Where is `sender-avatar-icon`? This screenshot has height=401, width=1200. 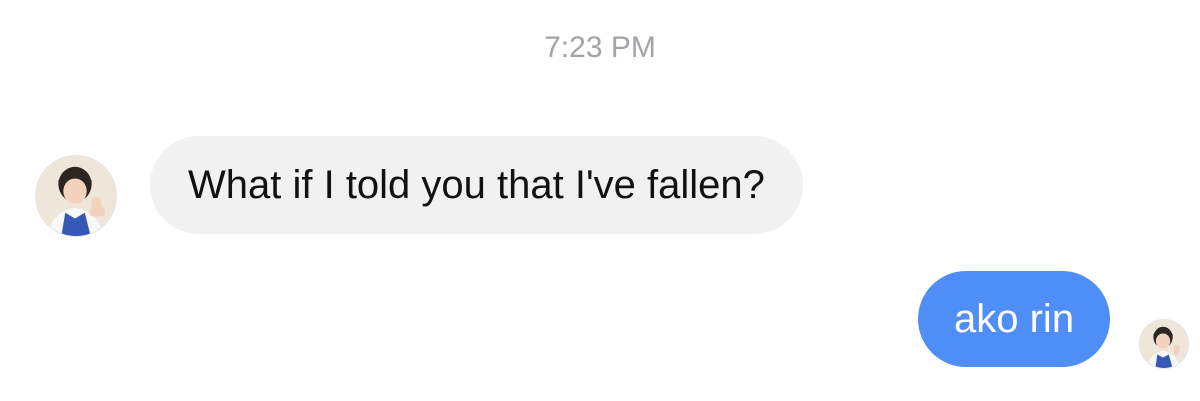
sender-avatar-icon is located at coordinates (76, 196).